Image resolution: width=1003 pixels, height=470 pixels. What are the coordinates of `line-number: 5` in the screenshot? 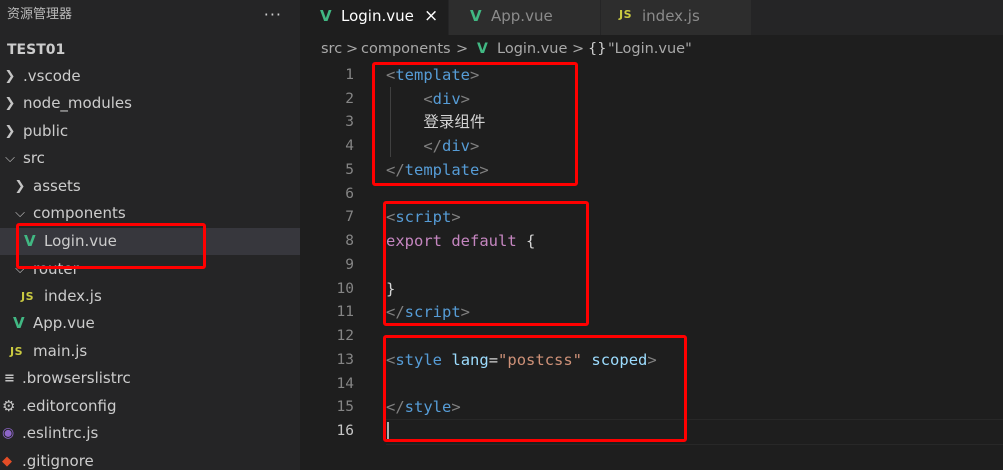 It's located at (349, 170).